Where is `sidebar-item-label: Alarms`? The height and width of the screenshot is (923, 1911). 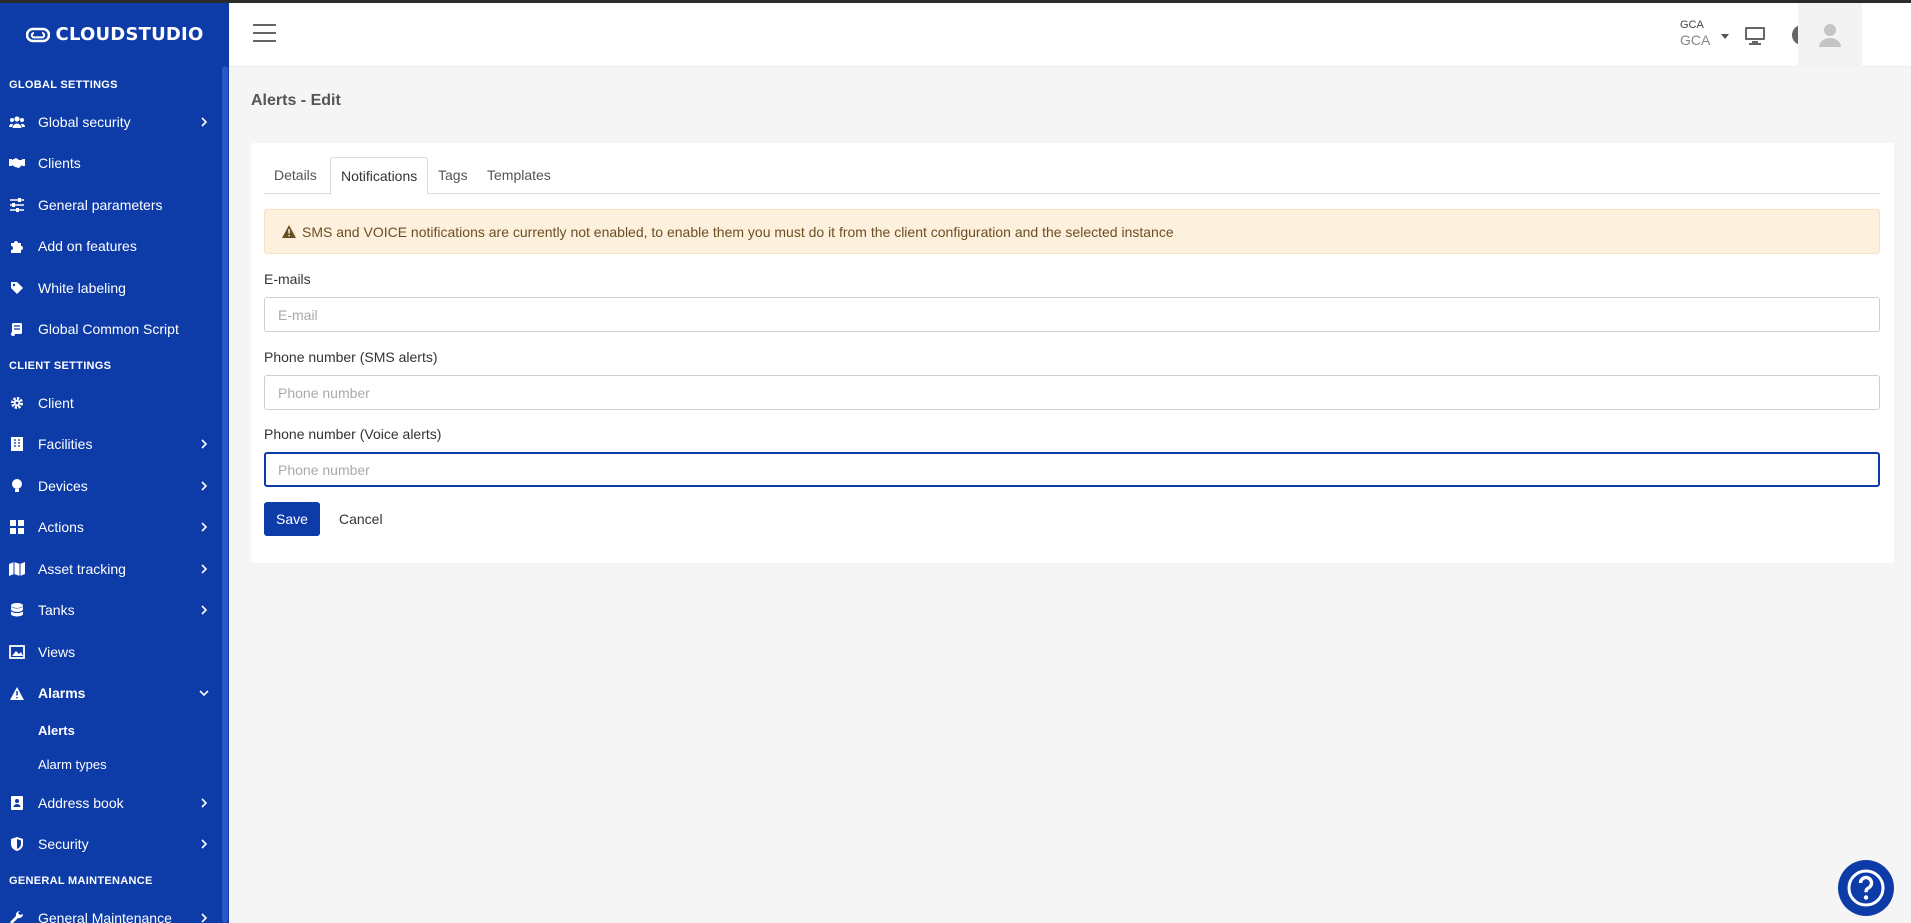
sidebar-item-label: Alarms is located at coordinates (62, 693).